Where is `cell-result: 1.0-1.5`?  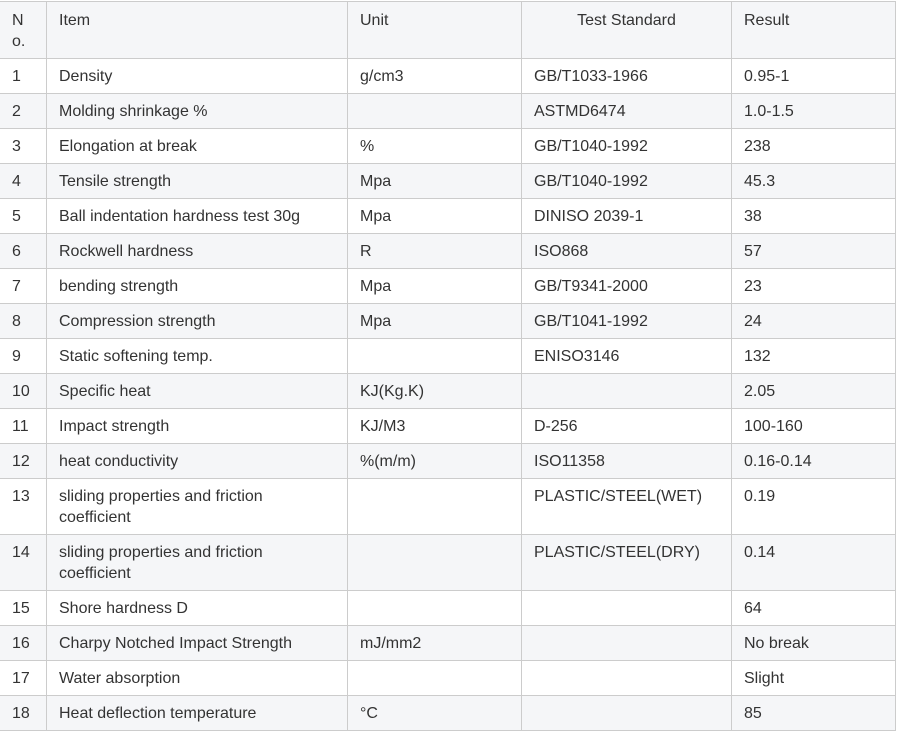
cell-result: 1.0-1.5 is located at coordinates (813, 111).